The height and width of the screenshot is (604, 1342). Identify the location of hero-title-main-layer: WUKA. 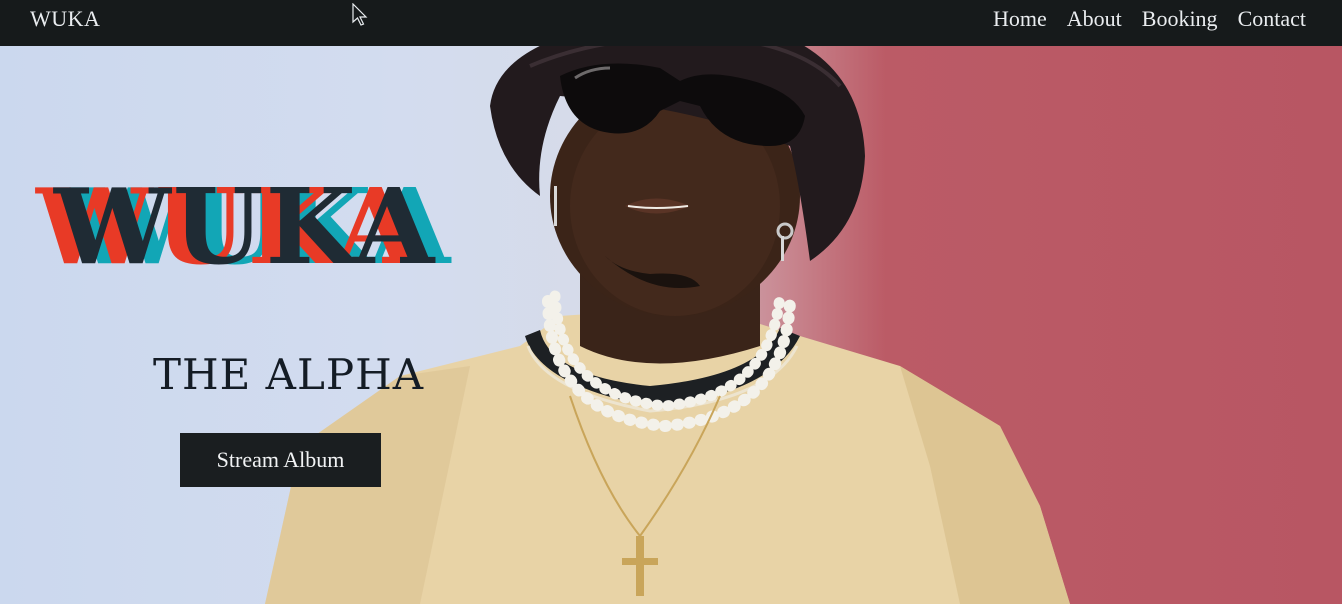
(245, 226).